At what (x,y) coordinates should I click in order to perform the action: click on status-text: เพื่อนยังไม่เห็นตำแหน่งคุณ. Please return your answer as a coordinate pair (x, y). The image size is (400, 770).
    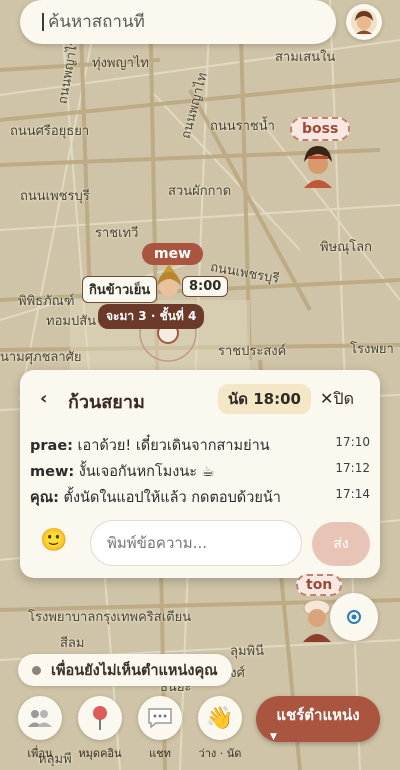
    Looking at the image, I should click on (134, 670).